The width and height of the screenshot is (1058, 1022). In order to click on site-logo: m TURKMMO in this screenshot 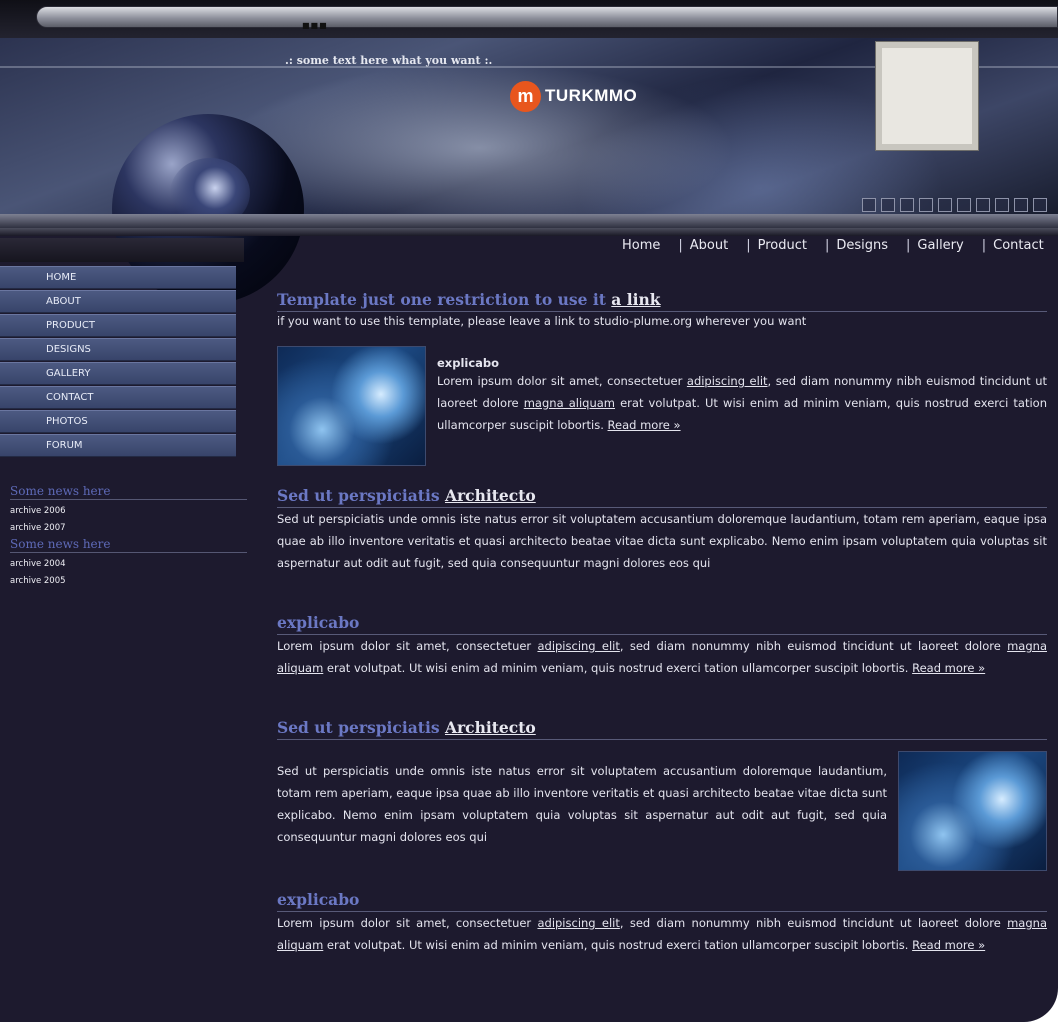, I will do `click(573, 96)`.